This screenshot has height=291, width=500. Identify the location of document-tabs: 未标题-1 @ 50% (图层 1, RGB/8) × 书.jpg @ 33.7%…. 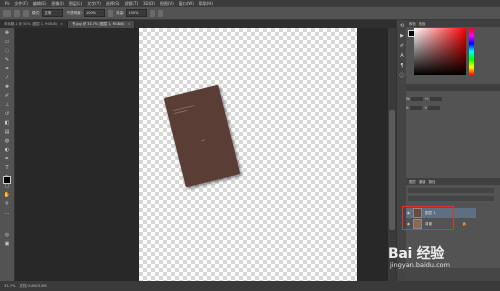
(200, 24).